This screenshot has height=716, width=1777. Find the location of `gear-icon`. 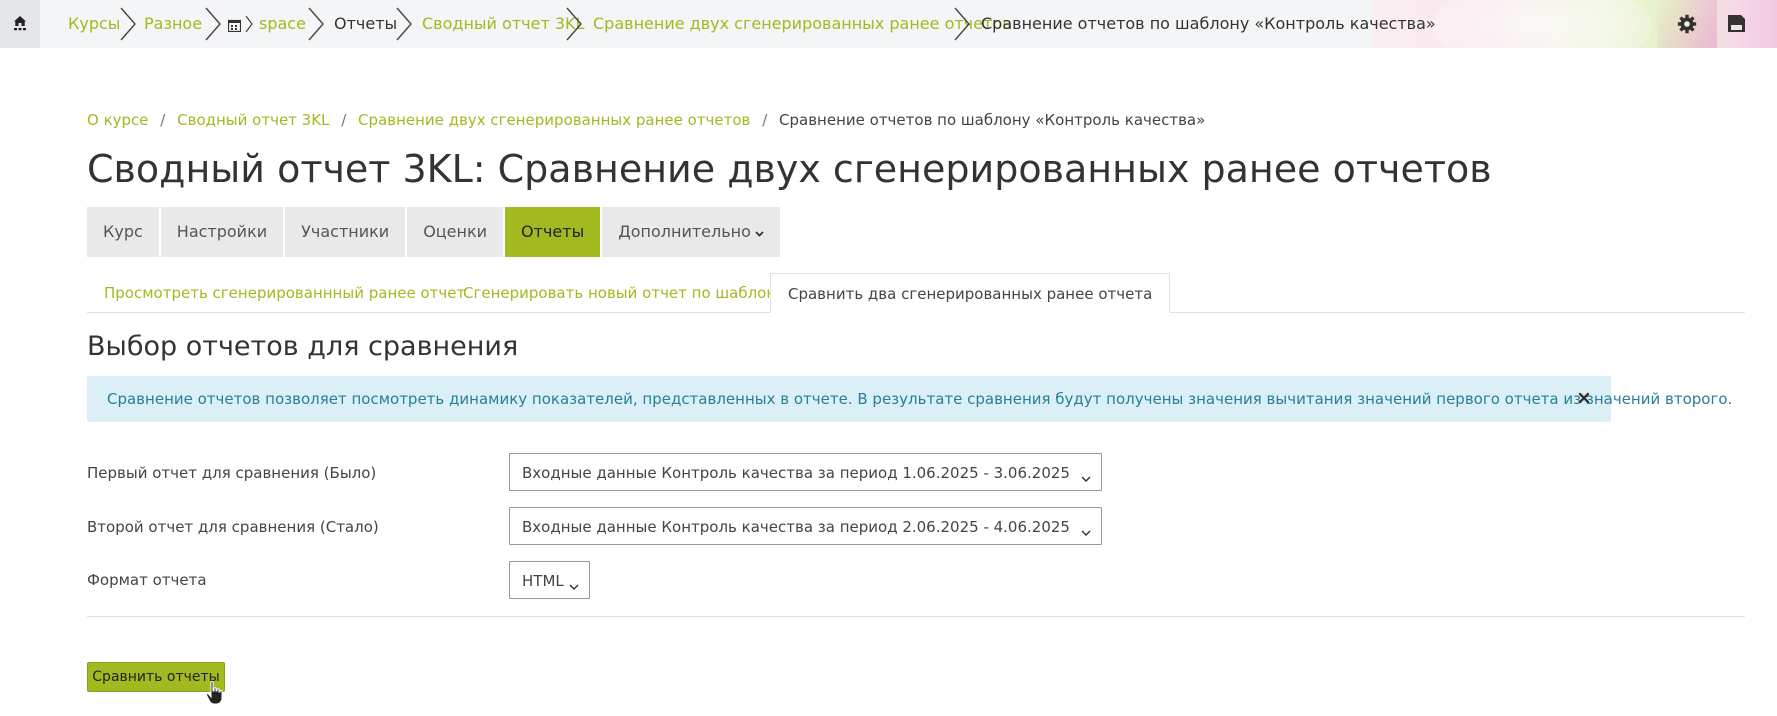

gear-icon is located at coordinates (1687, 24).